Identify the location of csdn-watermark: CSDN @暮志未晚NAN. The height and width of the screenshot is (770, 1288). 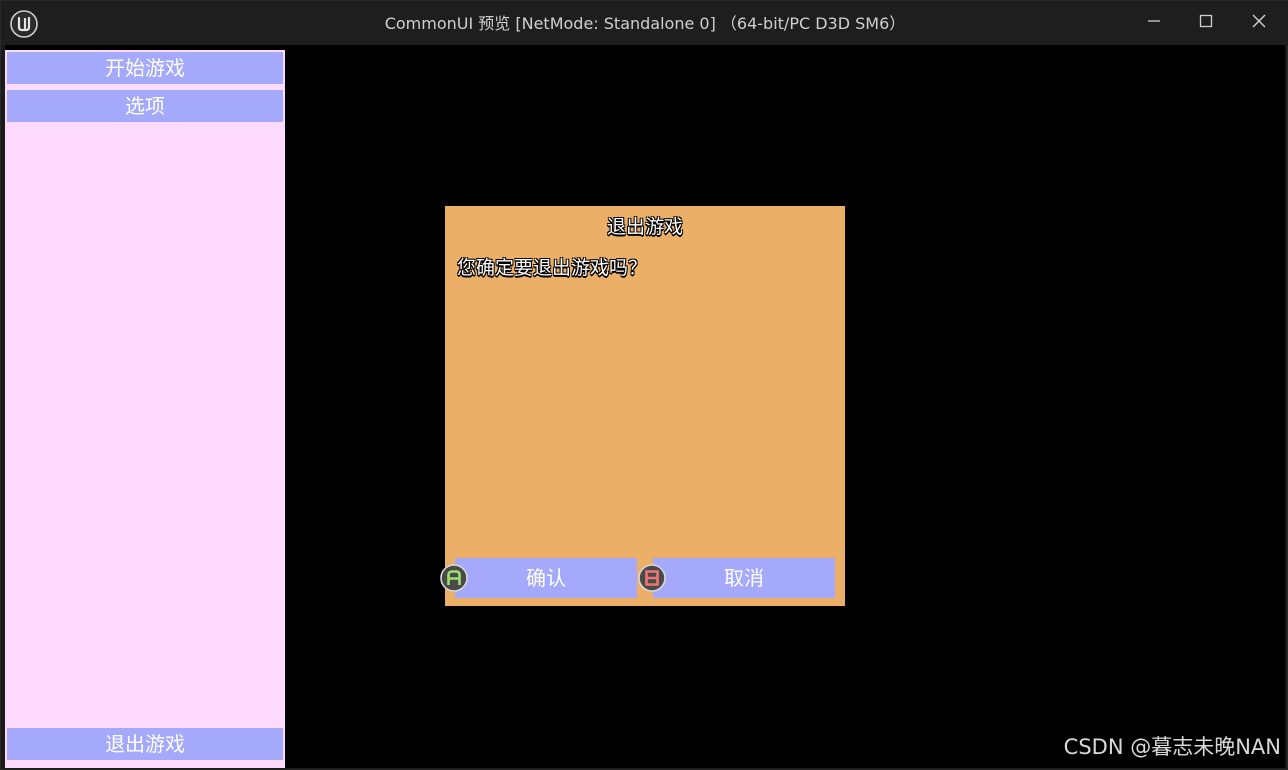
(1172, 747).